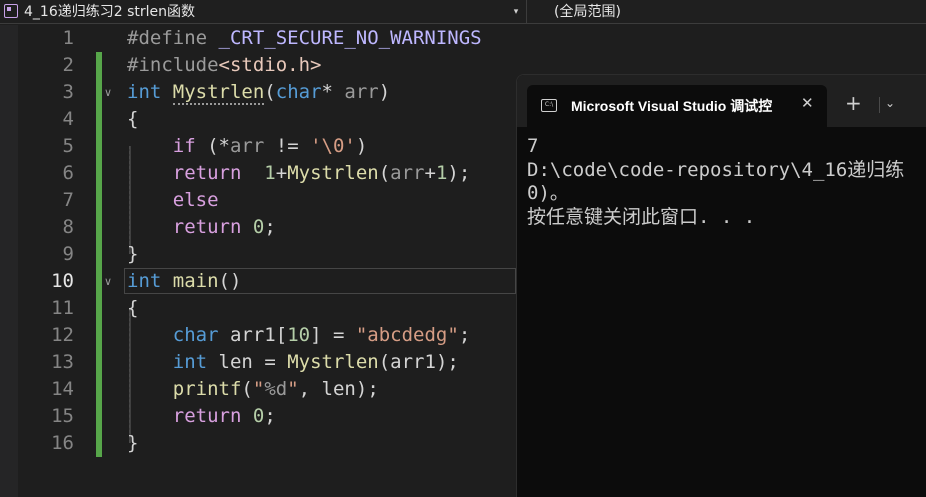 This screenshot has width=926, height=497. Describe the element at coordinates (62, 281) in the screenshot. I see `line-number: 10` at that location.